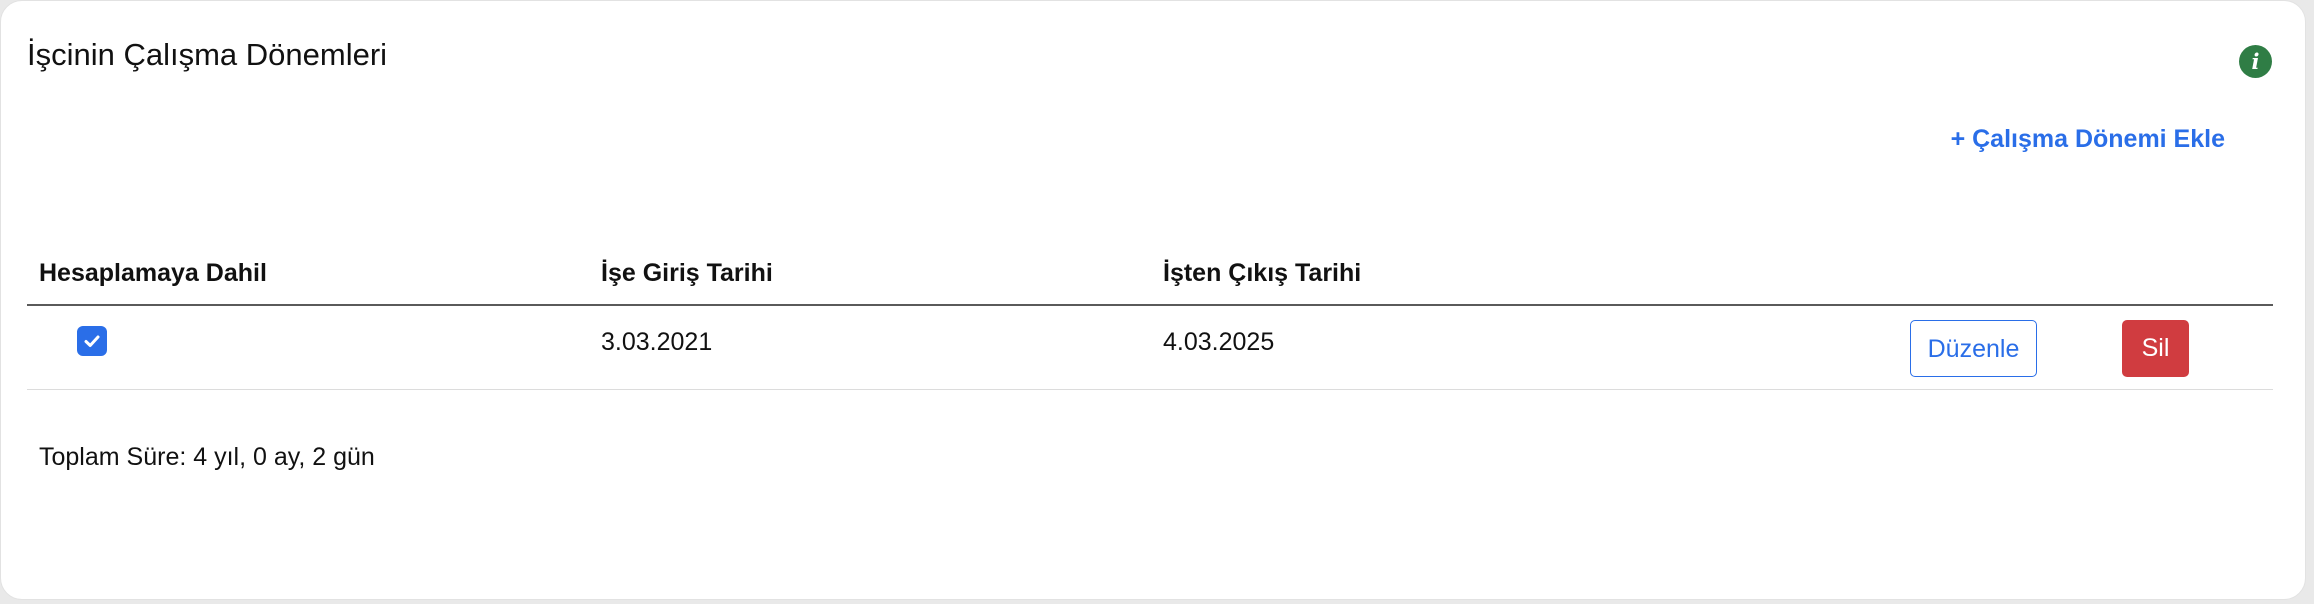 The width and height of the screenshot is (2314, 604). What do you see at coordinates (1262, 273) in the screenshot?
I see `header-end-date: İşten Çıkış Tarihi` at bounding box center [1262, 273].